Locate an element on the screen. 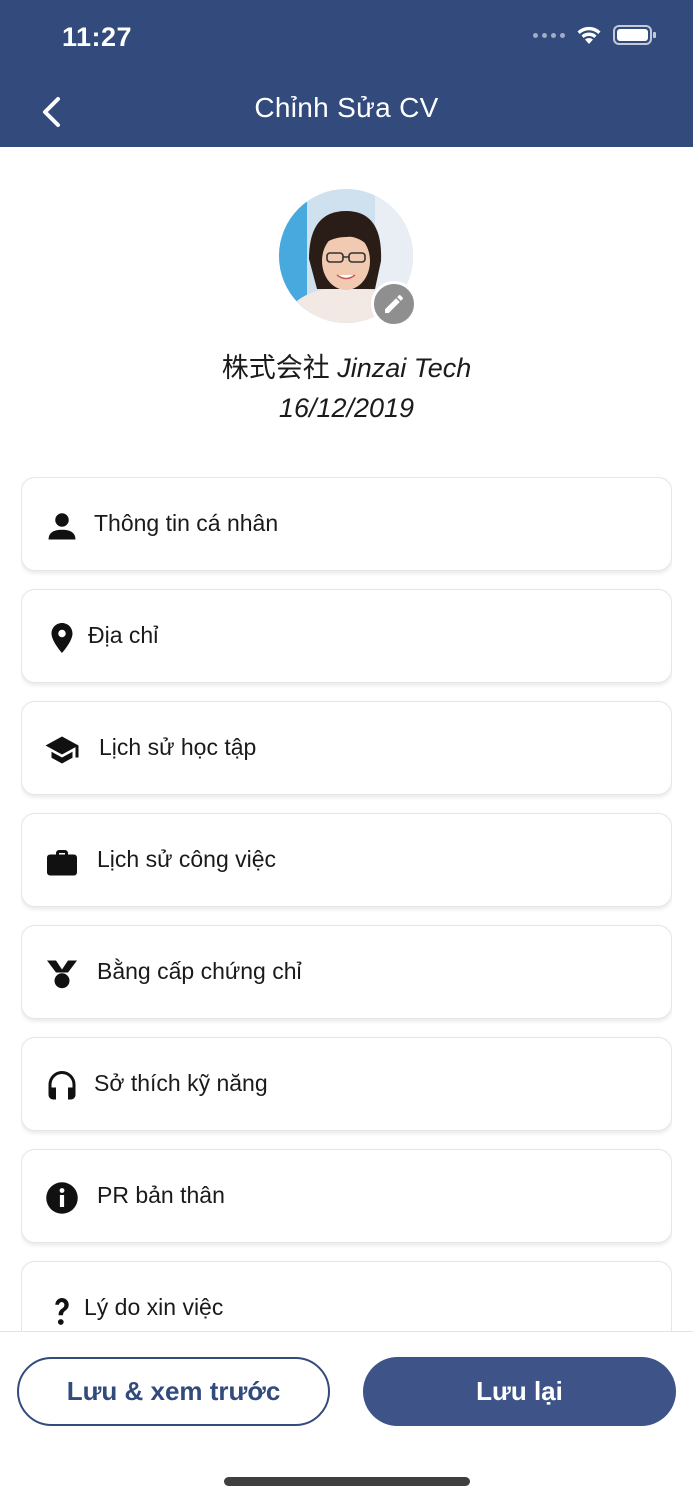  location-pin-icon is located at coordinates (62, 638).